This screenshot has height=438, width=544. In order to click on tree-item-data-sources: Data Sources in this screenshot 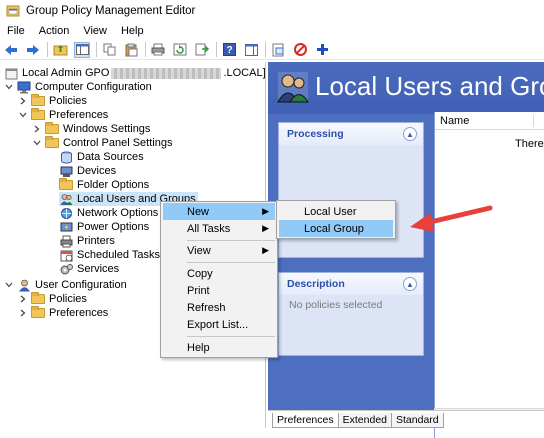, I will do `click(101, 157)`.